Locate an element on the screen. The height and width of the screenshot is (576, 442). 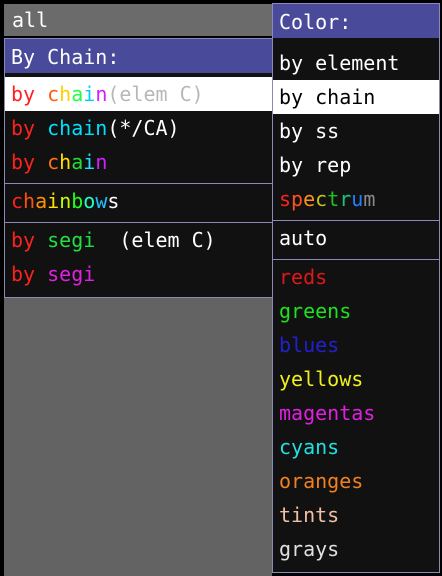
menu-item-text-part: by element is located at coordinates (339, 63).